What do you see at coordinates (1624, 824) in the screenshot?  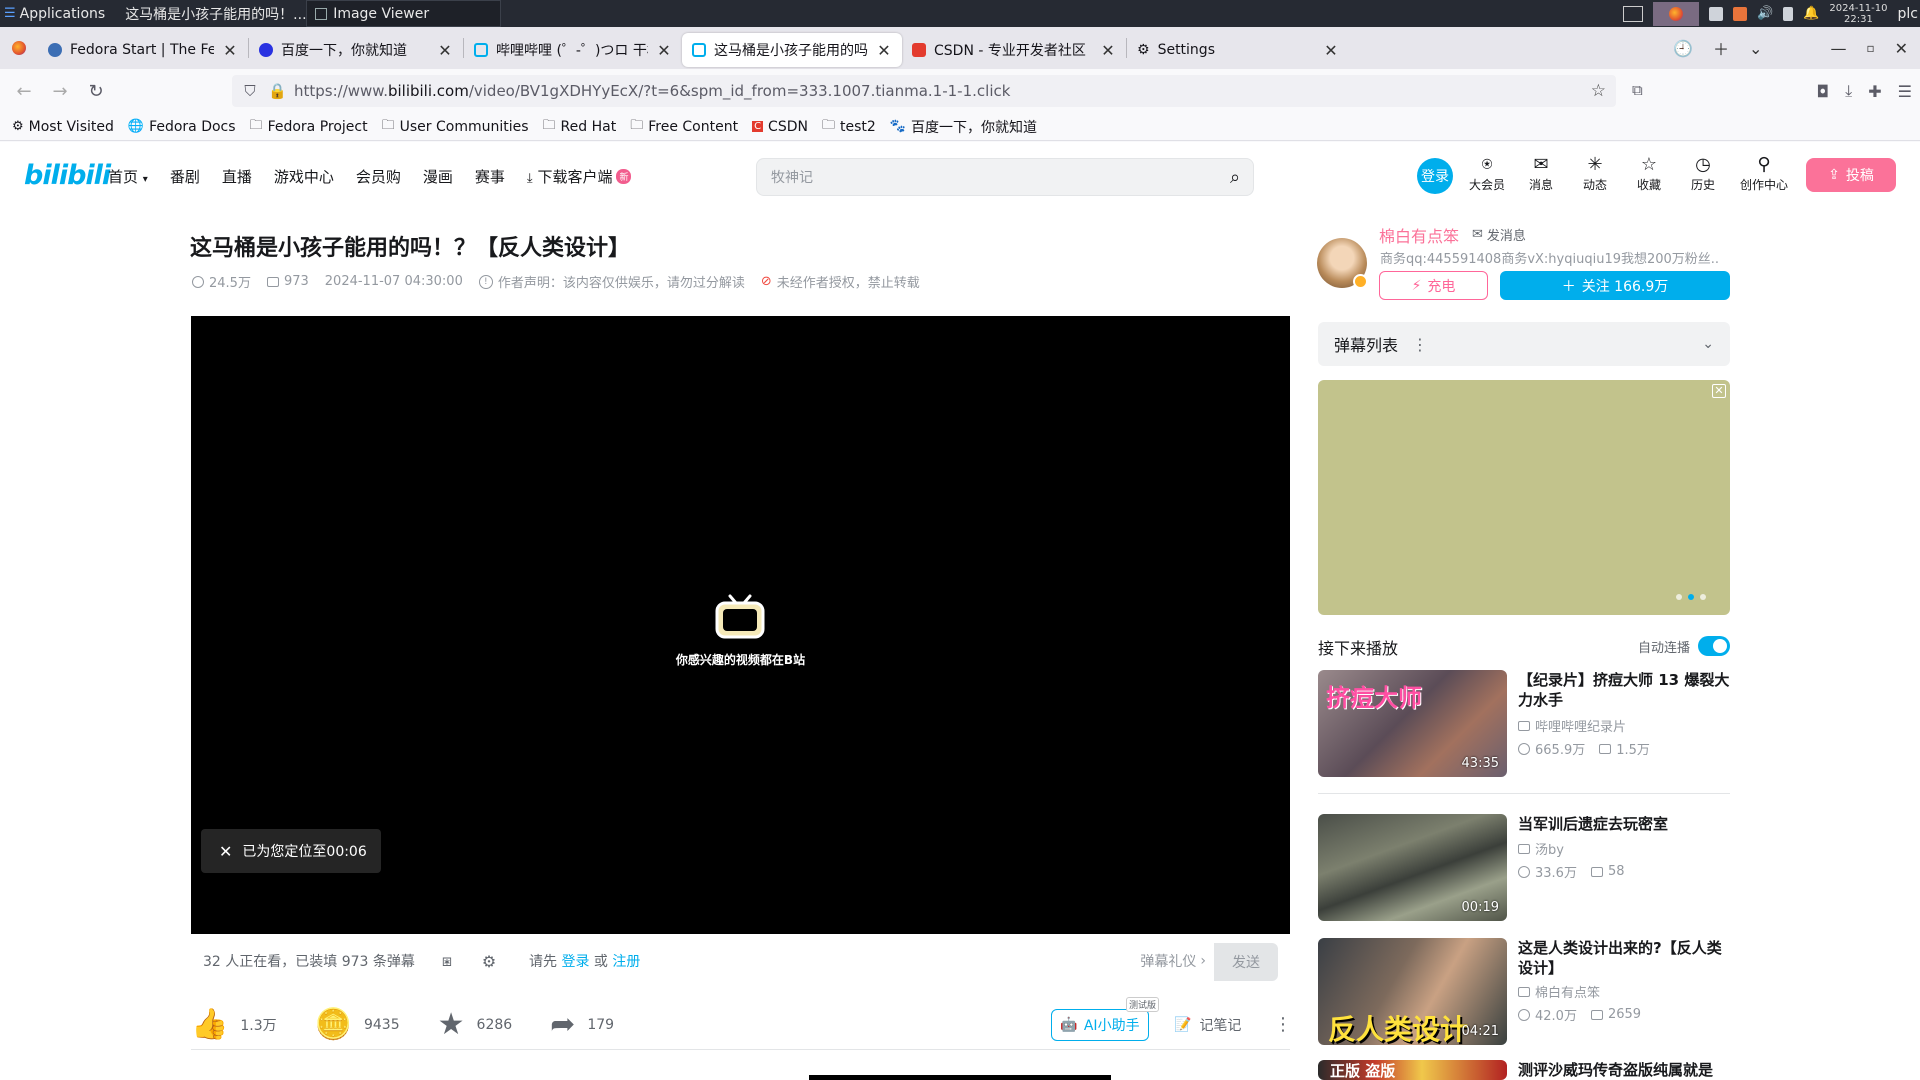 I see `video-title-link: 当军训后遗症去玩密室` at bounding box center [1624, 824].